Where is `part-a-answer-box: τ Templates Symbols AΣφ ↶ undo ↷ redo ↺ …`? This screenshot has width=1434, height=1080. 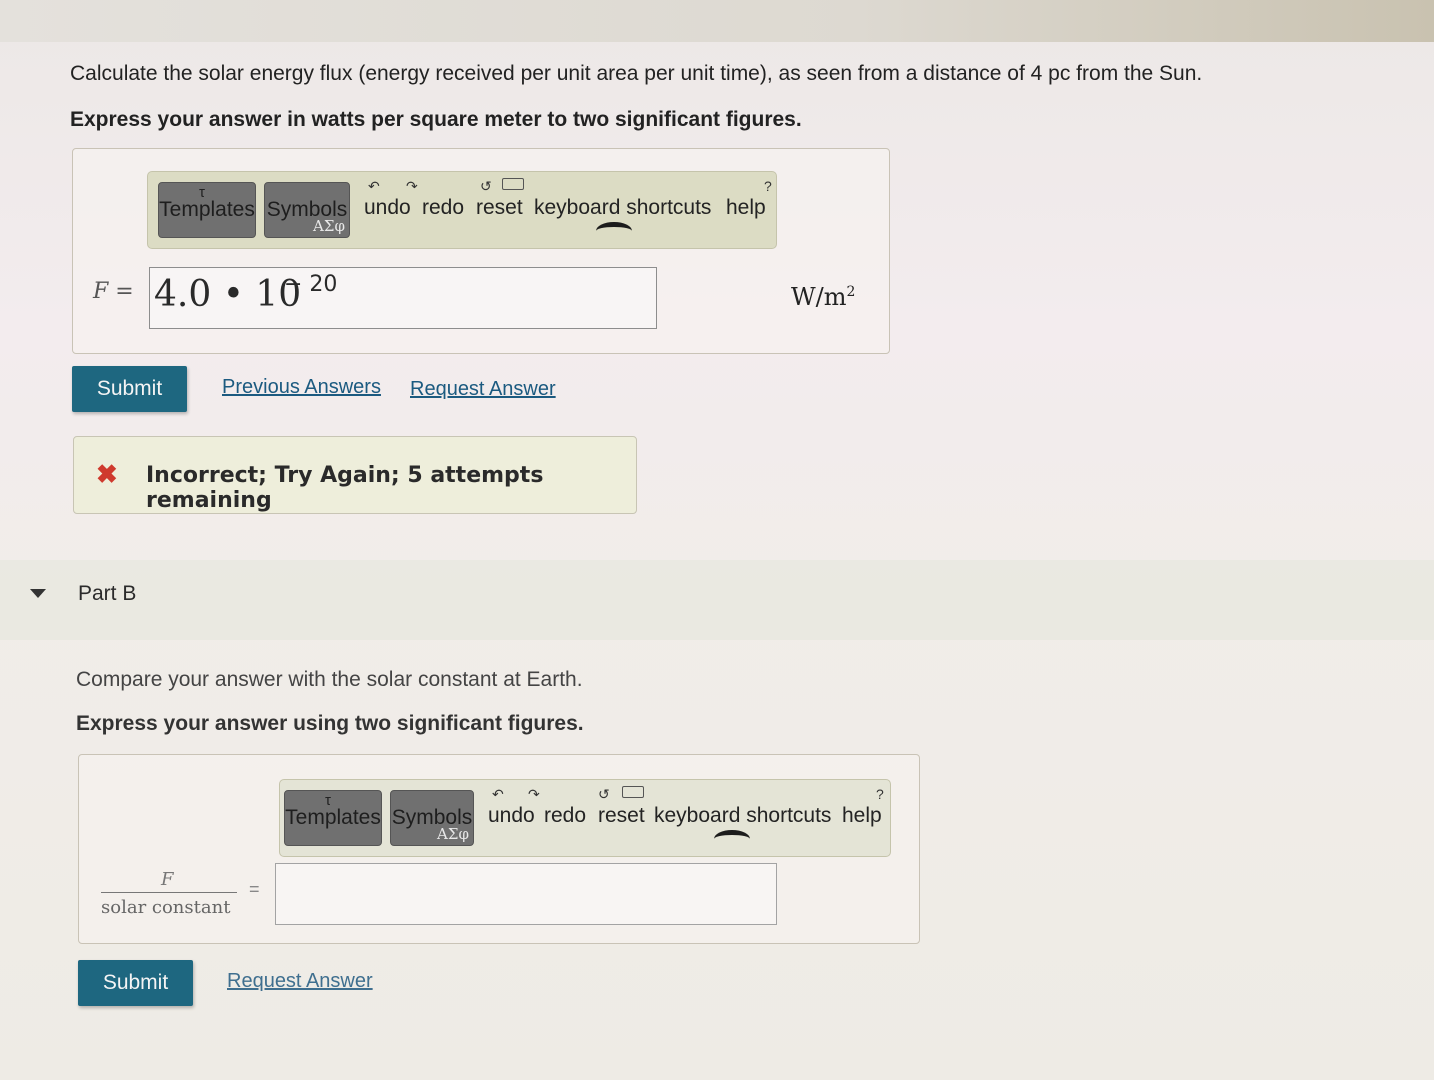 part-a-answer-box: τ Templates Symbols AΣφ ↶ undo ↷ redo ↺ … is located at coordinates (481, 251).